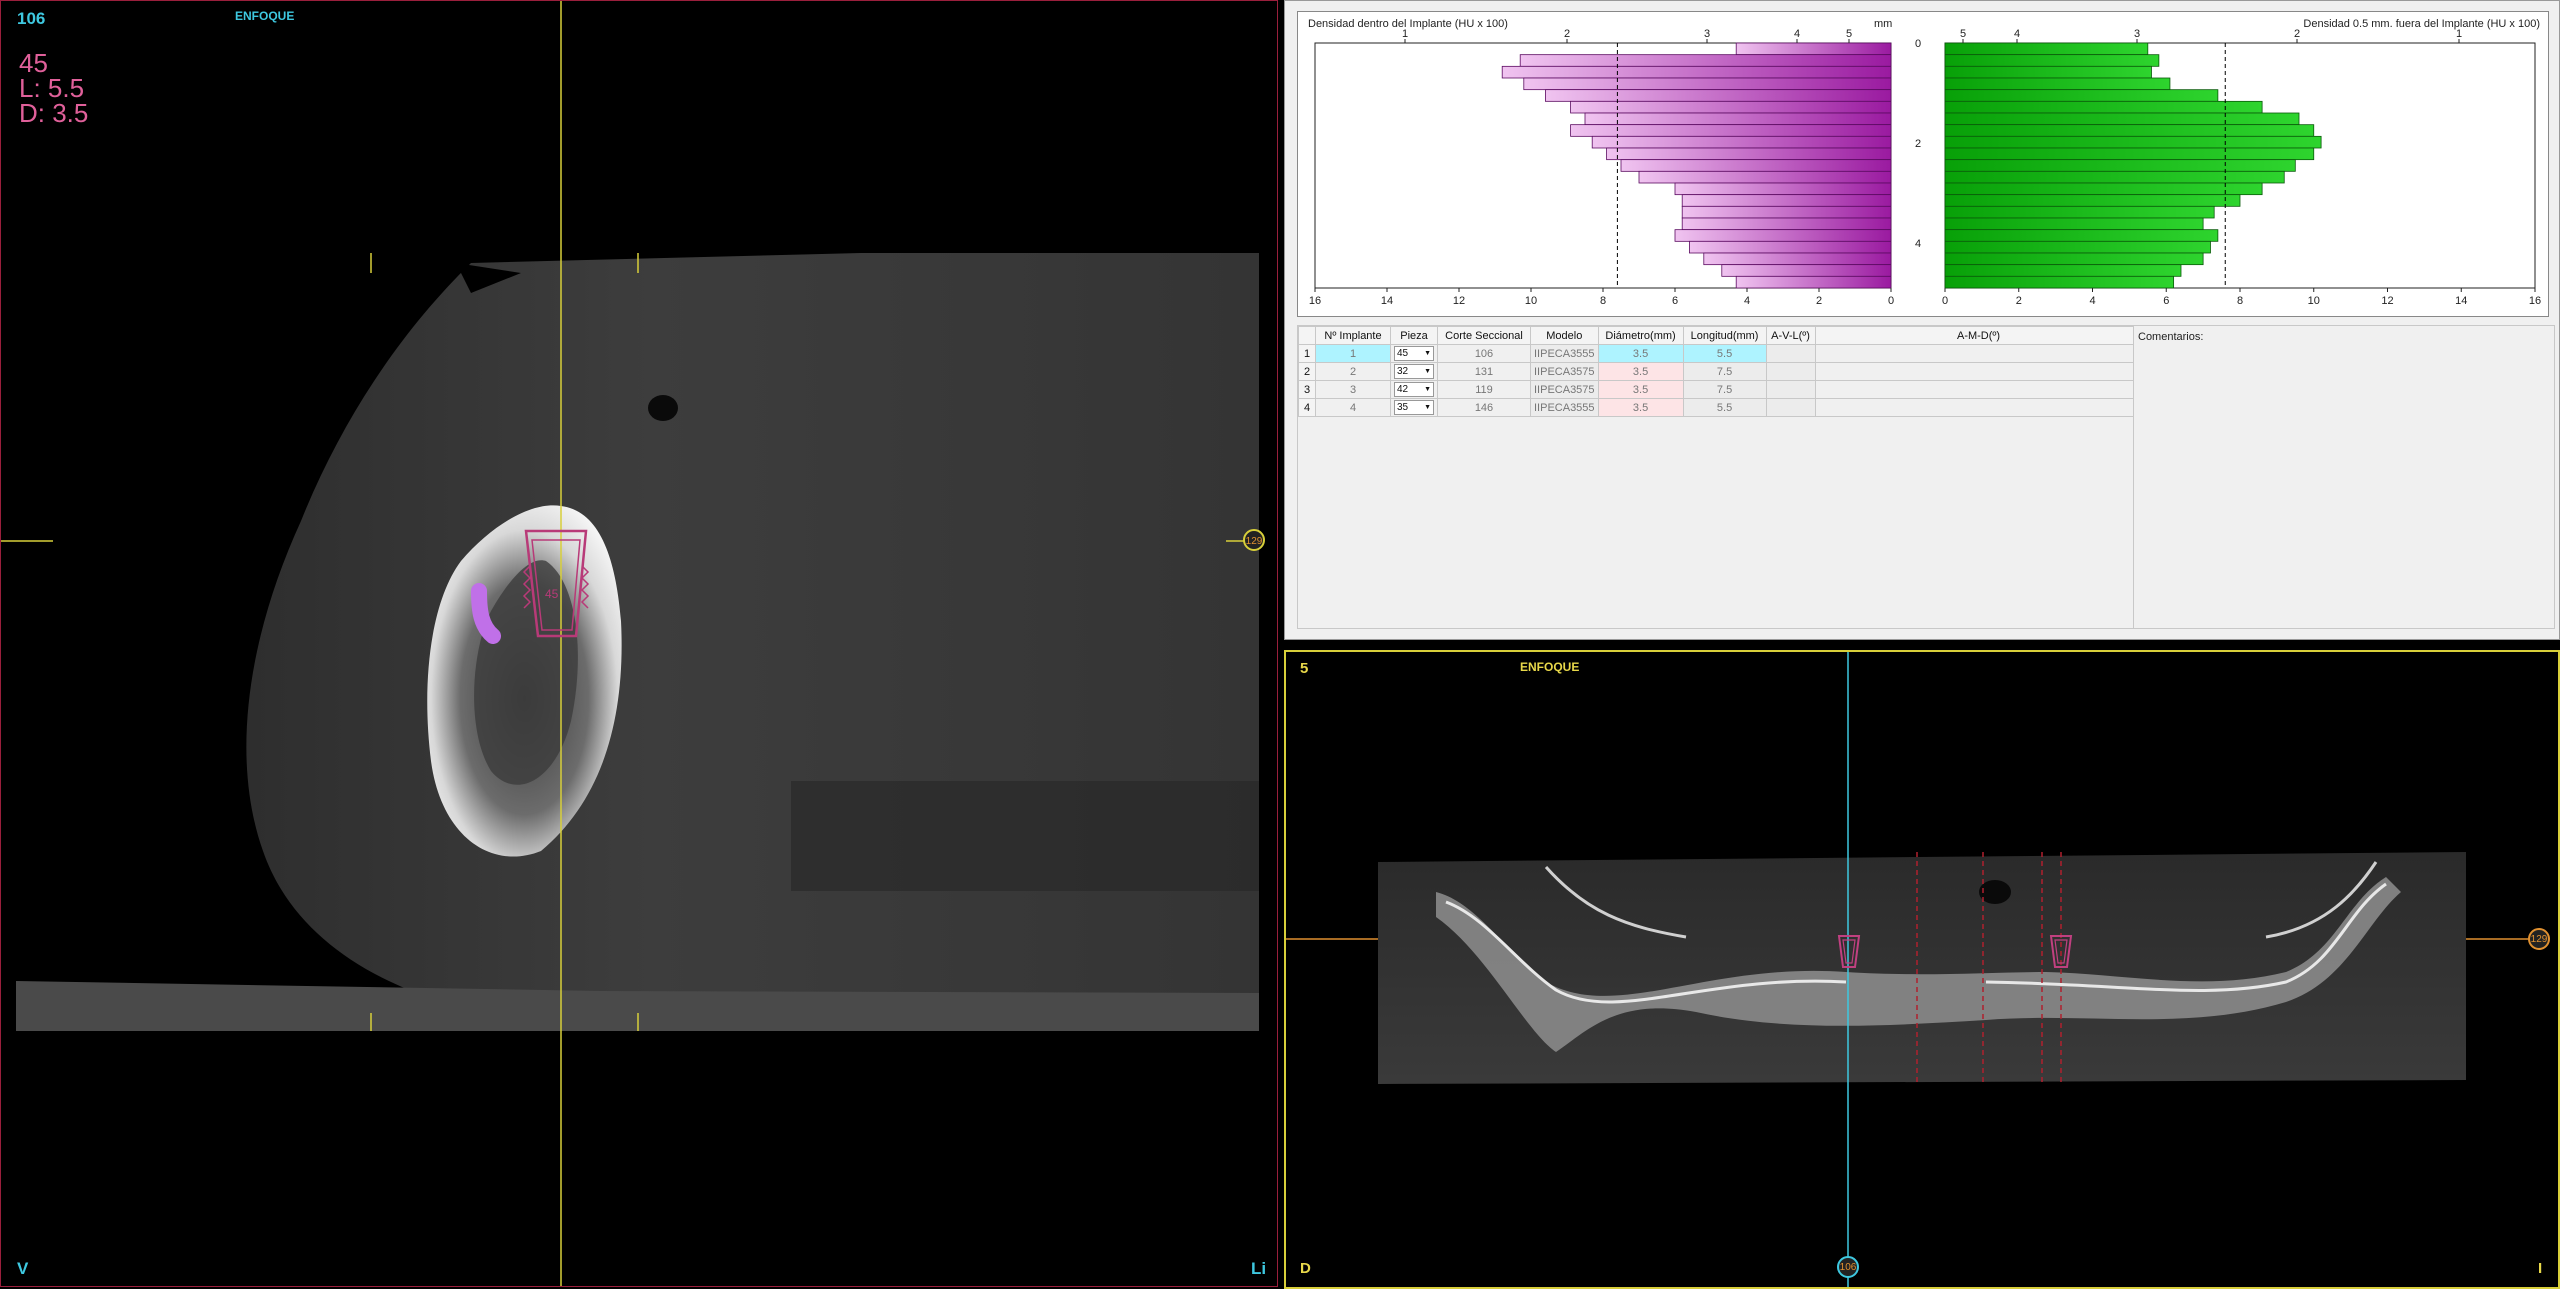 This screenshot has height=1289, width=2560. Describe the element at coordinates (1484, 353) in the screenshot. I see `corte-cell: 106` at that location.